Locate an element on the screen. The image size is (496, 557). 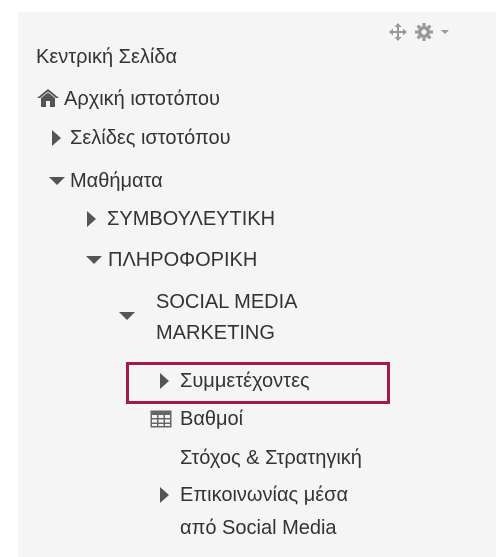
grades-table-icon is located at coordinates (161, 422).